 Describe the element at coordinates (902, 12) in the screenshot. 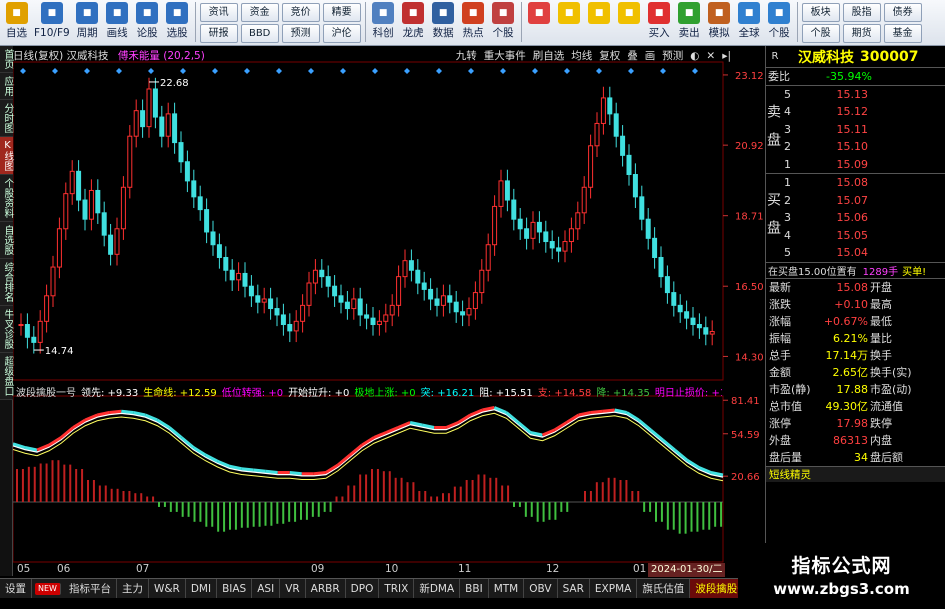

I see `toolbar-small-button: 债券` at that location.